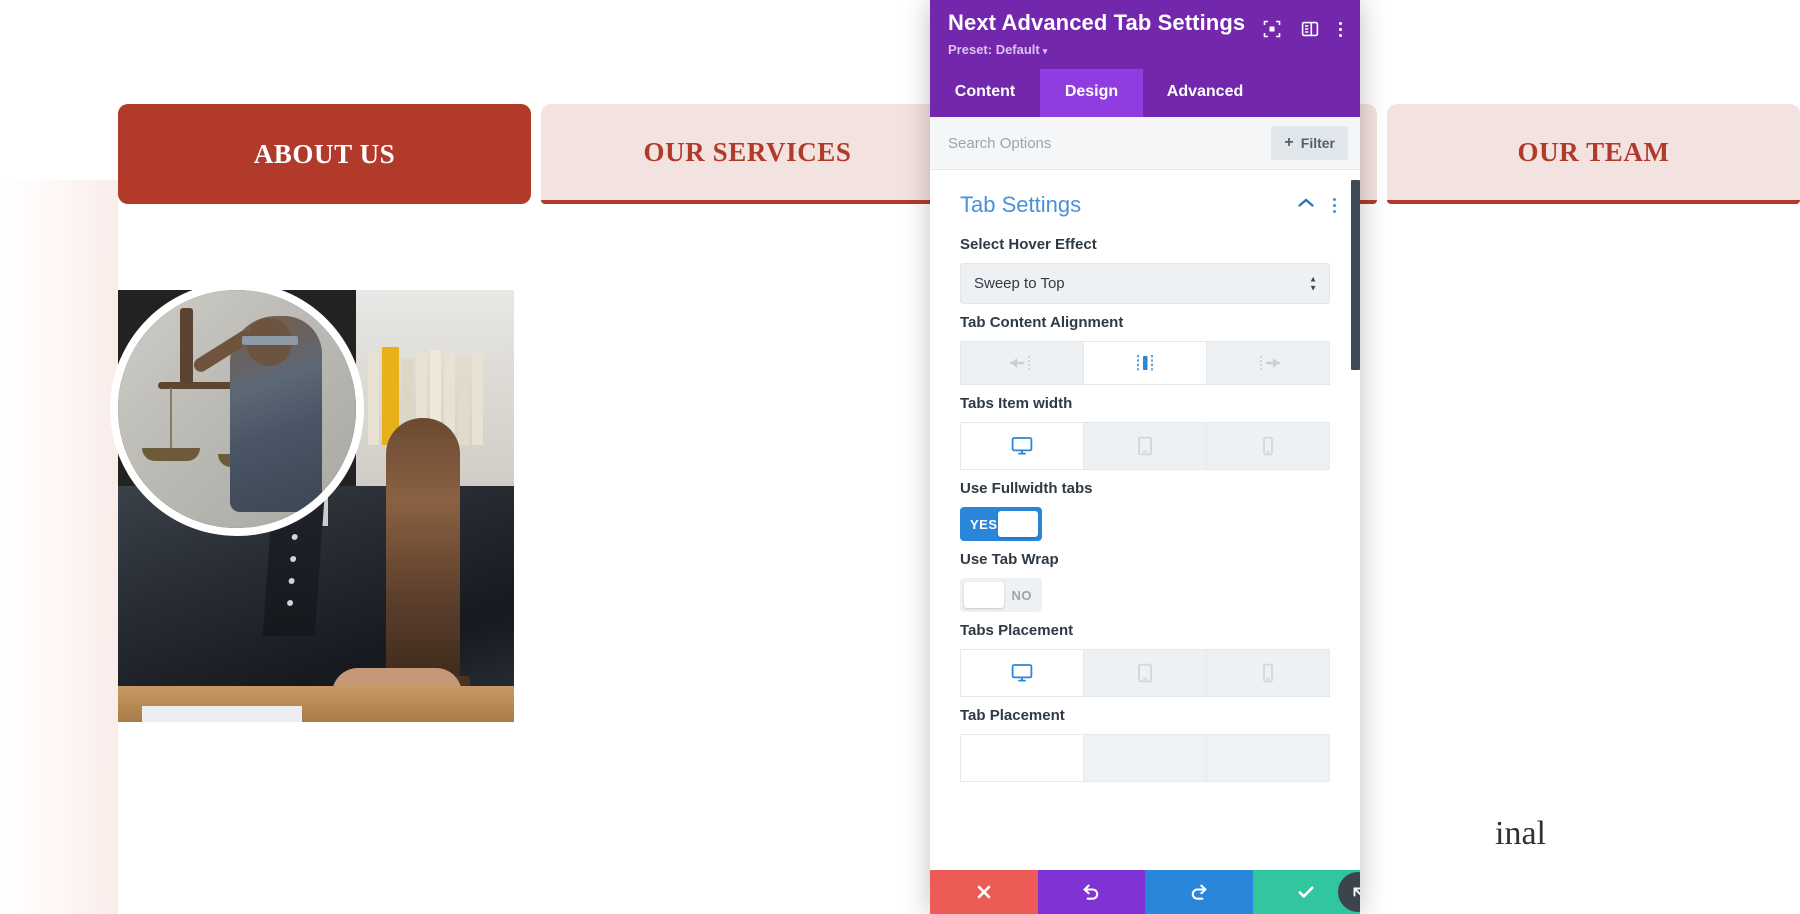 This screenshot has height=914, width=1800. I want to click on field-select-hover-effect: Select Hover Effect Sweep to Top ▲ ▼, so click(1145, 265).